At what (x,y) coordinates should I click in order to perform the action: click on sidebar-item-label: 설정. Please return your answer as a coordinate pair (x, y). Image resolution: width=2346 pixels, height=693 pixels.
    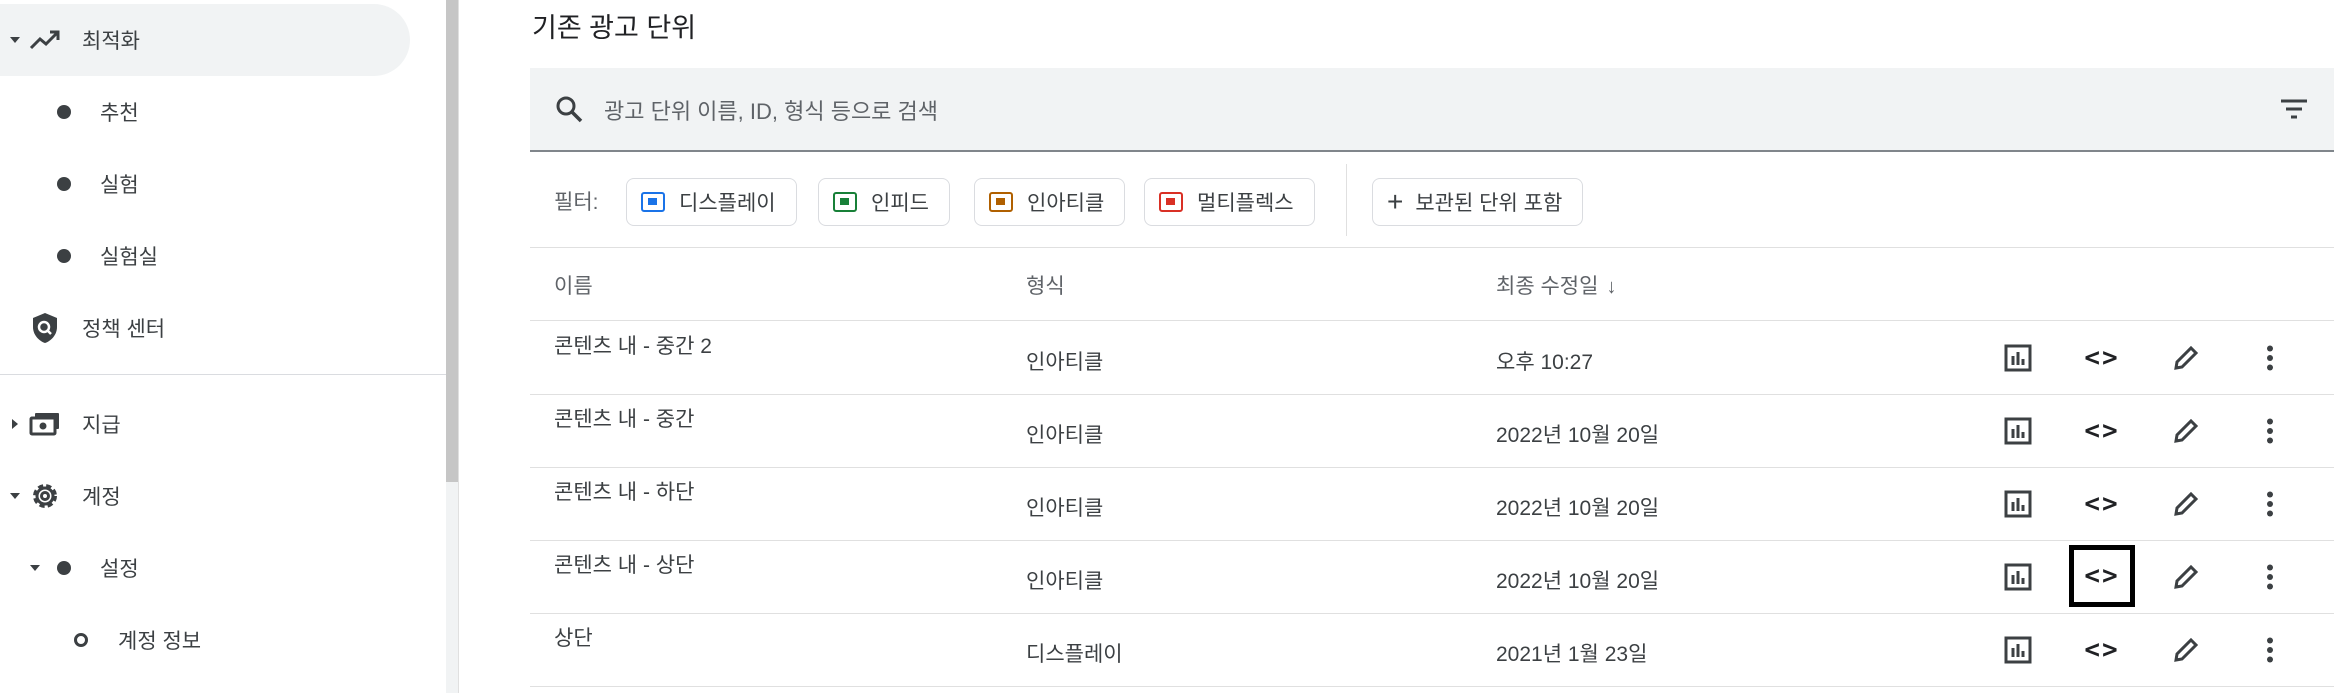
    Looking at the image, I should click on (119, 569).